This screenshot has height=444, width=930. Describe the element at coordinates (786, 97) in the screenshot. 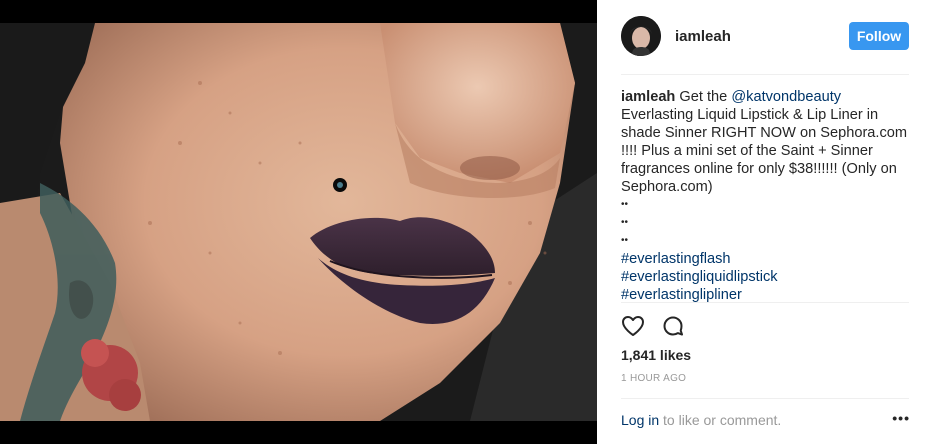

I see `caption-mention: @katvondbeauty` at that location.